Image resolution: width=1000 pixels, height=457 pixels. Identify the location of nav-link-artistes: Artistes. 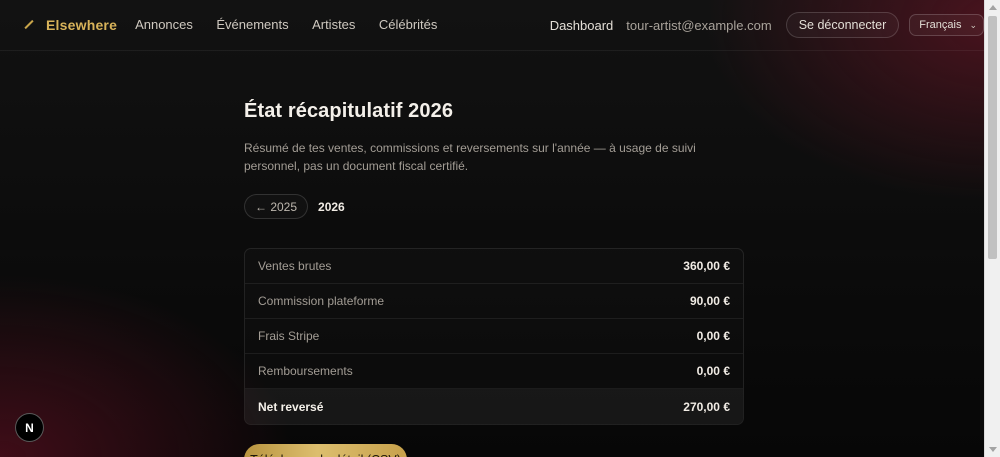
(333, 24).